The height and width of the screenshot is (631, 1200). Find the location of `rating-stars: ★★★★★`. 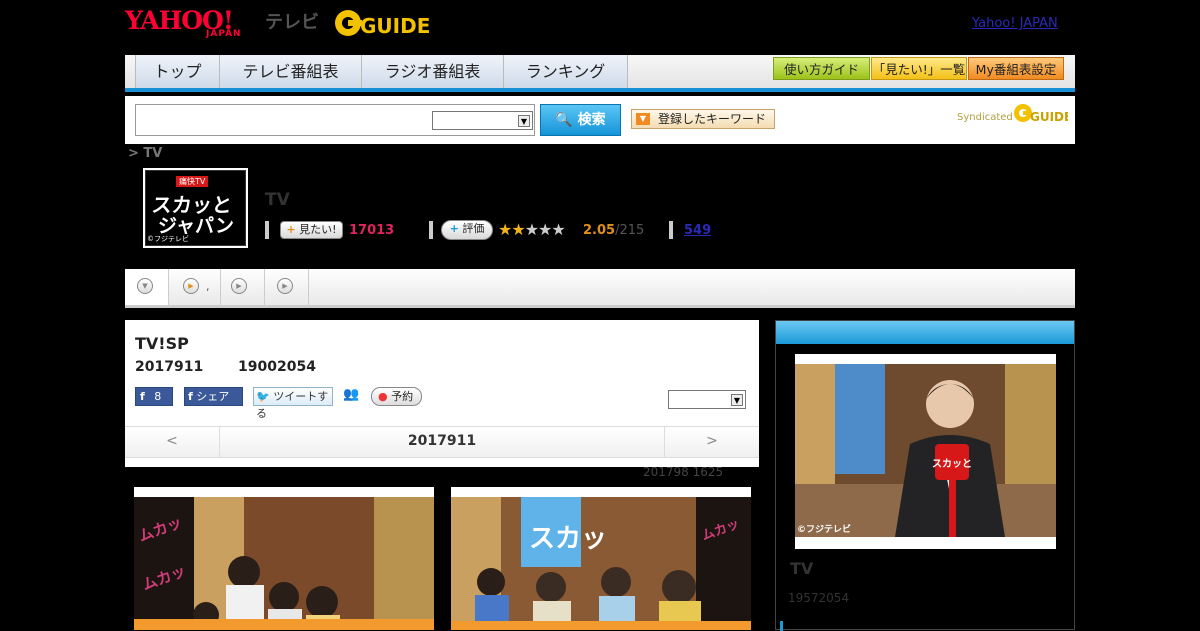

rating-stars: ★★★★★ is located at coordinates (532, 229).